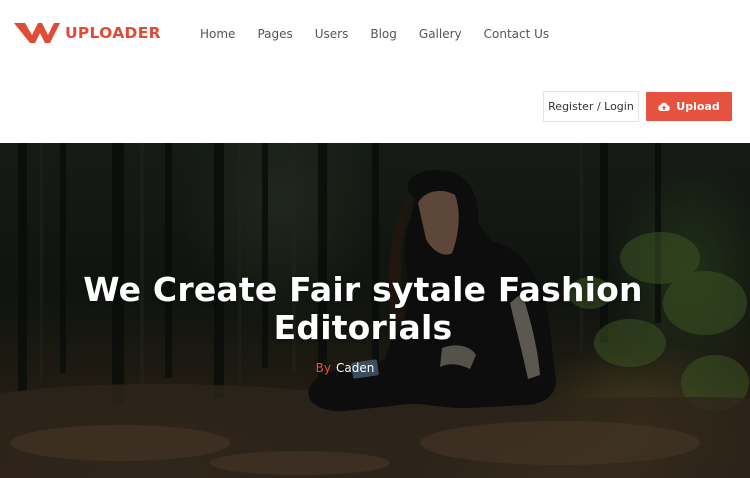 The height and width of the screenshot is (478, 750). What do you see at coordinates (517, 34) in the screenshot?
I see `nav-item-contact-us: Contact Us` at bounding box center [517, 34].